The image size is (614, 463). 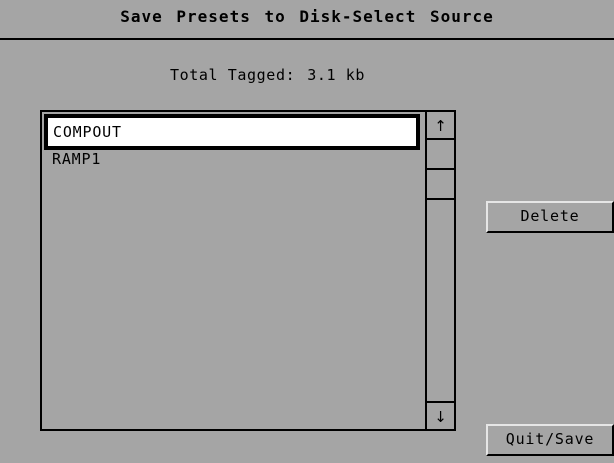 What do you see at coordinates (550, 217) in the screenshot?
I see `delete-button: Delete` at bounding box center [550, 217].